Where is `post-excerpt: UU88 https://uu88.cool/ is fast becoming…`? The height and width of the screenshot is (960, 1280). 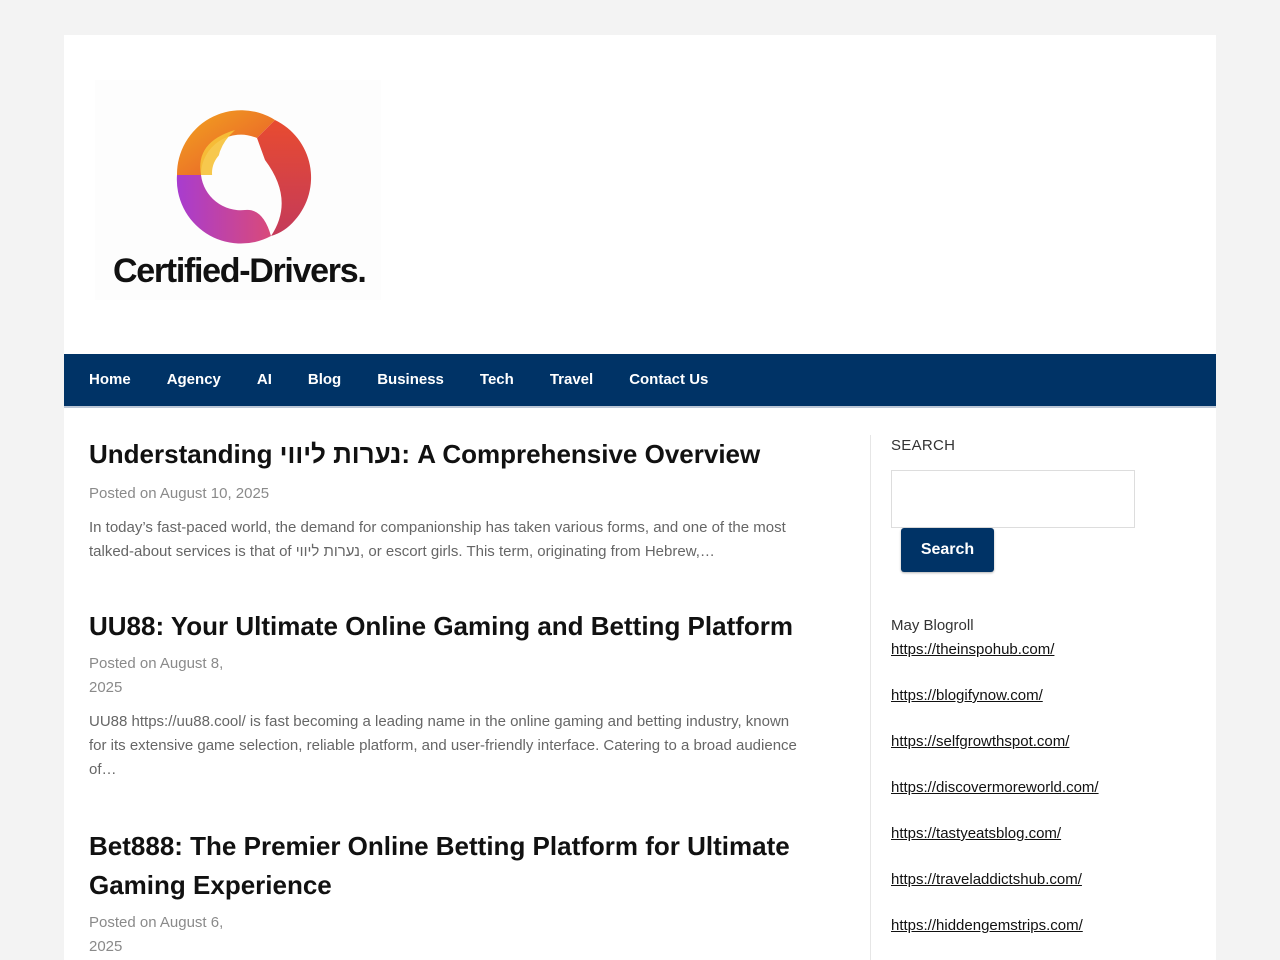 post-excerpt: UU88 https://uu88.cool/ is fast becoming… is located at coordinates (443, 745).